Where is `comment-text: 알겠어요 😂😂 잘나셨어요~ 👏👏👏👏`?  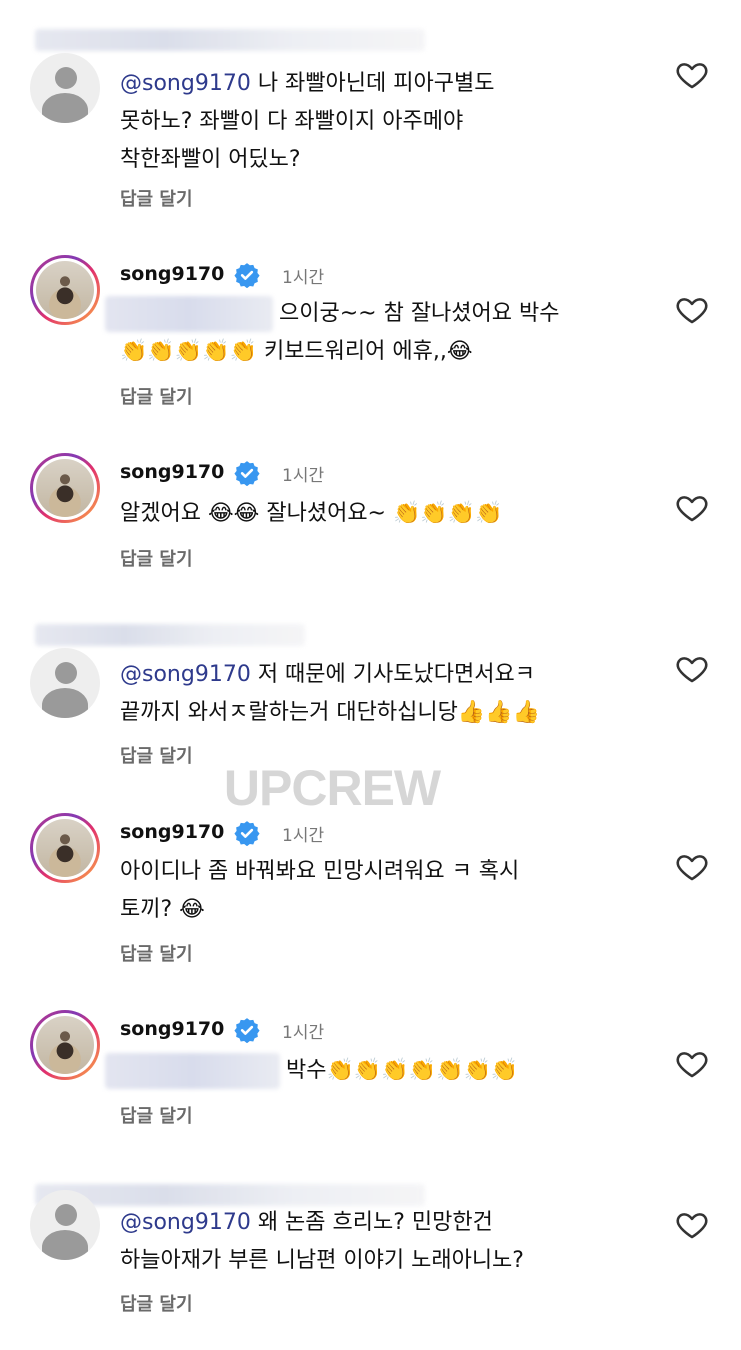
comment-text: 알겠어요 😂😂 잘나셨어요~ 👏👏👏👏 is located at coordinates (311, 513).